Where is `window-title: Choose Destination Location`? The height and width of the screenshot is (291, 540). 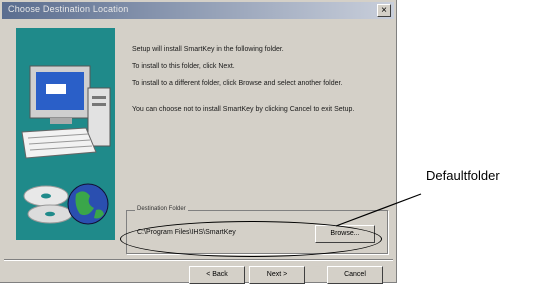 window-title: Choose Destination Location is located at coordinates (68, 9).